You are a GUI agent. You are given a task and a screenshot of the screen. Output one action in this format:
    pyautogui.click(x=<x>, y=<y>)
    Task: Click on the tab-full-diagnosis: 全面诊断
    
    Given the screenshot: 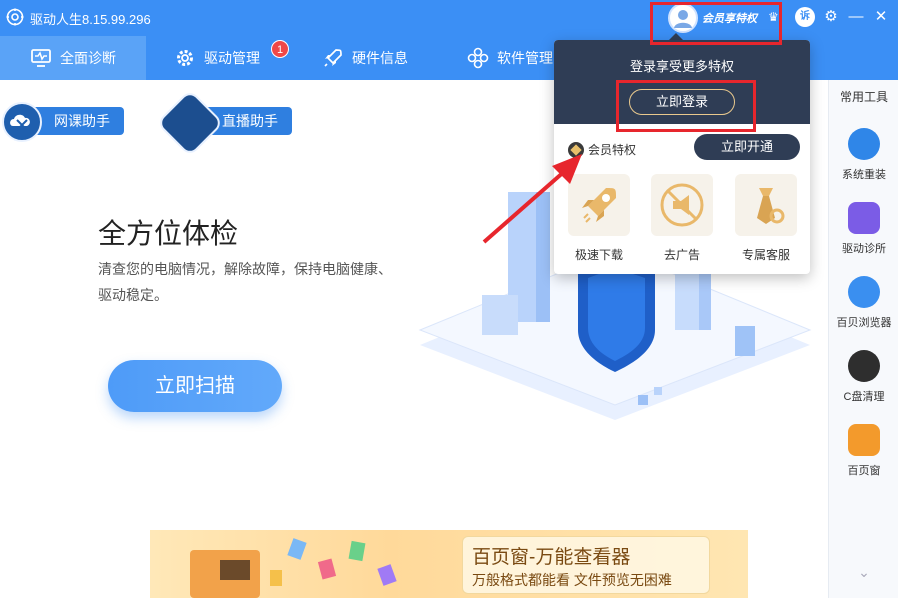 What is the action you would take?
    pyautogui.click(x=73, y=58)
    